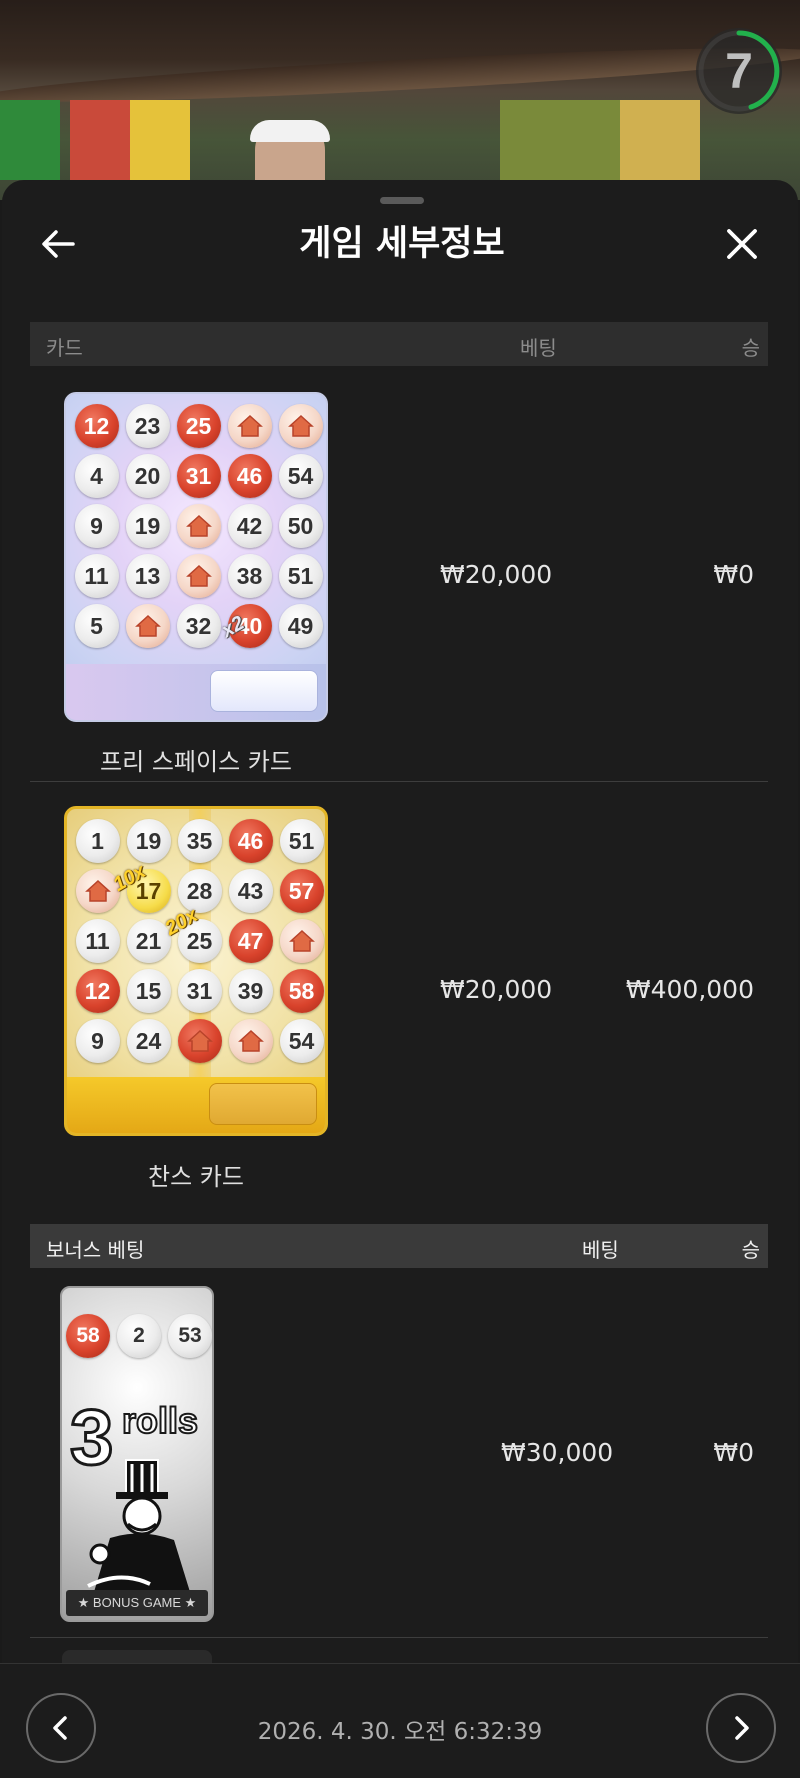 This screenshot has width=800, height=1778. What do you see at coordinates (64, 348) in the screenshot?
I see `column-card: 카드` at bounding box center [64, 348].